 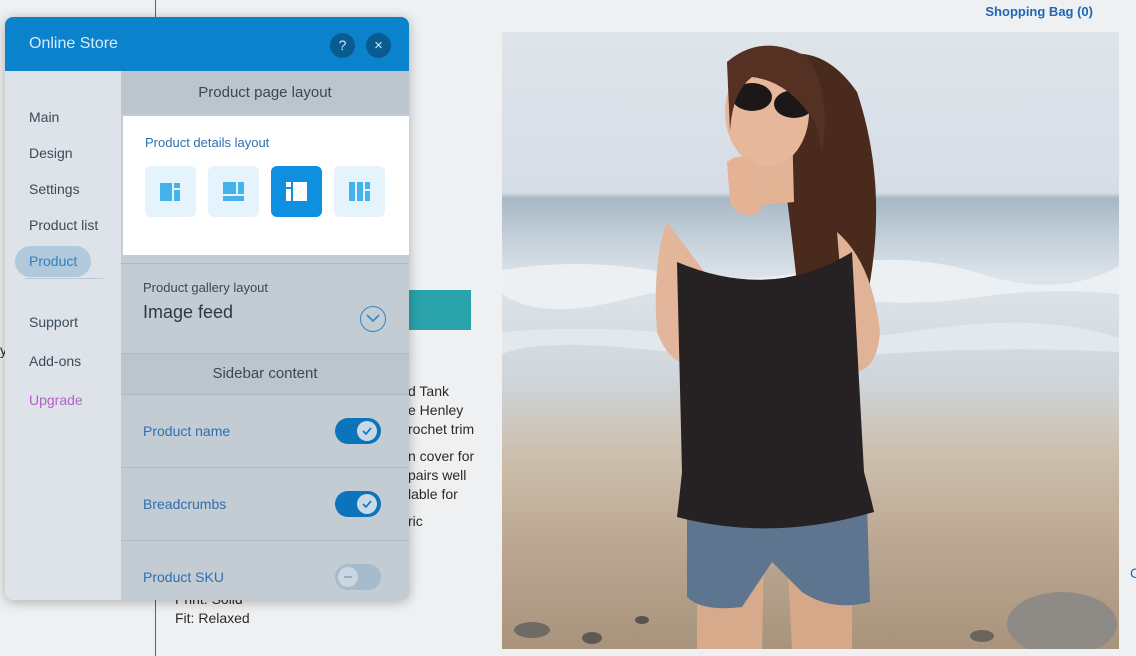 I want to click on layout-sidebar-left-icon, so click(x=296, y=191).